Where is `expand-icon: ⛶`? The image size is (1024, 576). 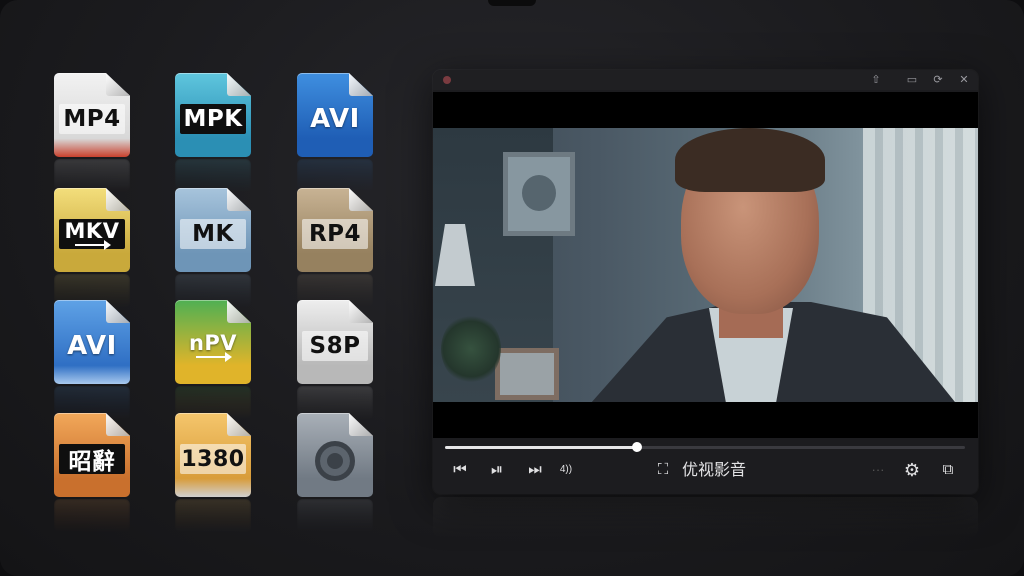
expand-icon: ⛶ is located at coordinates (663, 469).